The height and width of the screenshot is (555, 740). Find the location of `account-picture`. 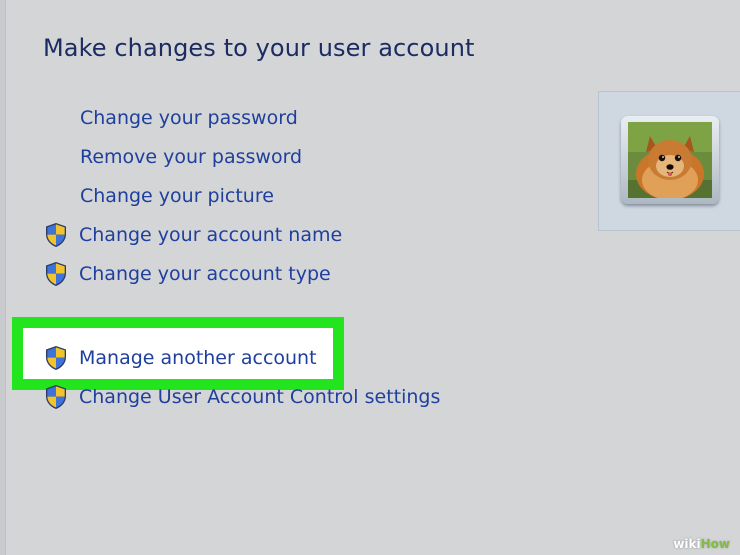

account-picture is located at coordinates (670, 160).